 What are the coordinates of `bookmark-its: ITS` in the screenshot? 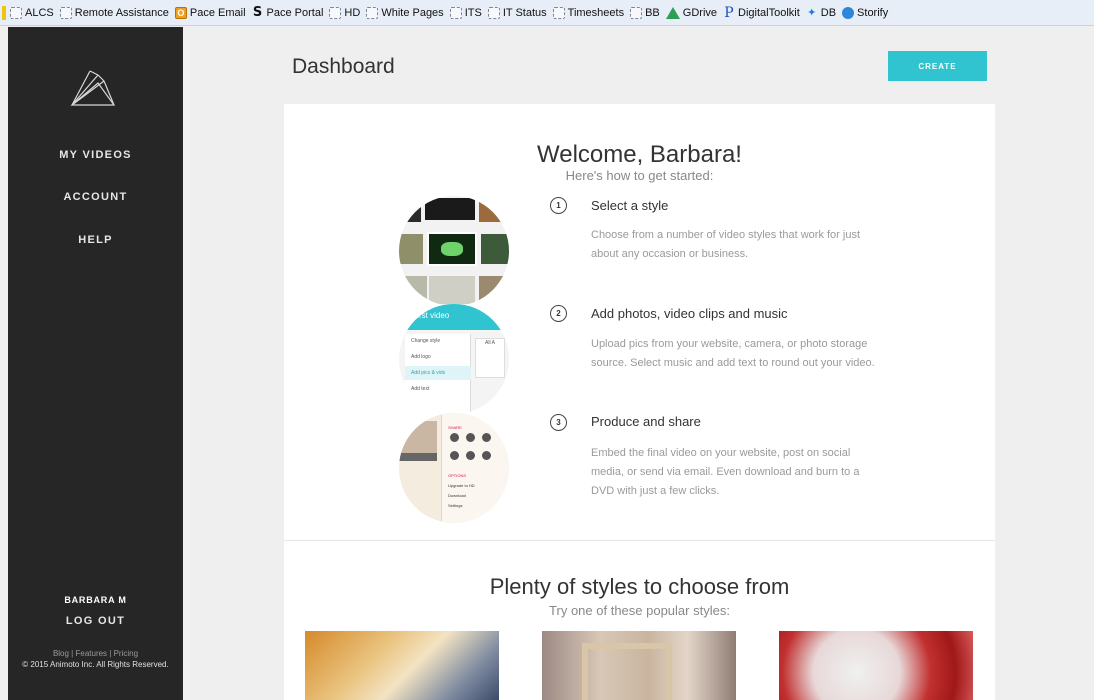 It's located at (465, 12).